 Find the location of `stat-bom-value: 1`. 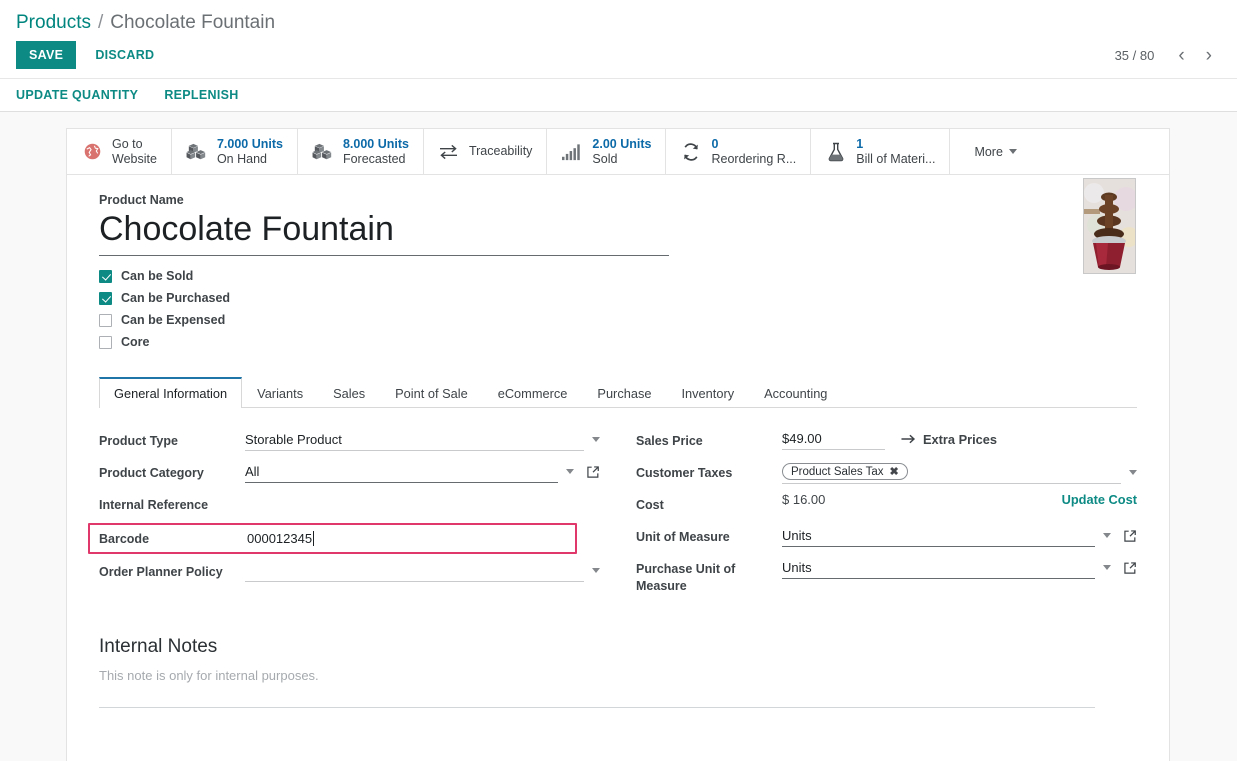

stat-bom-value: 1 is located at coordinates (860, 144).